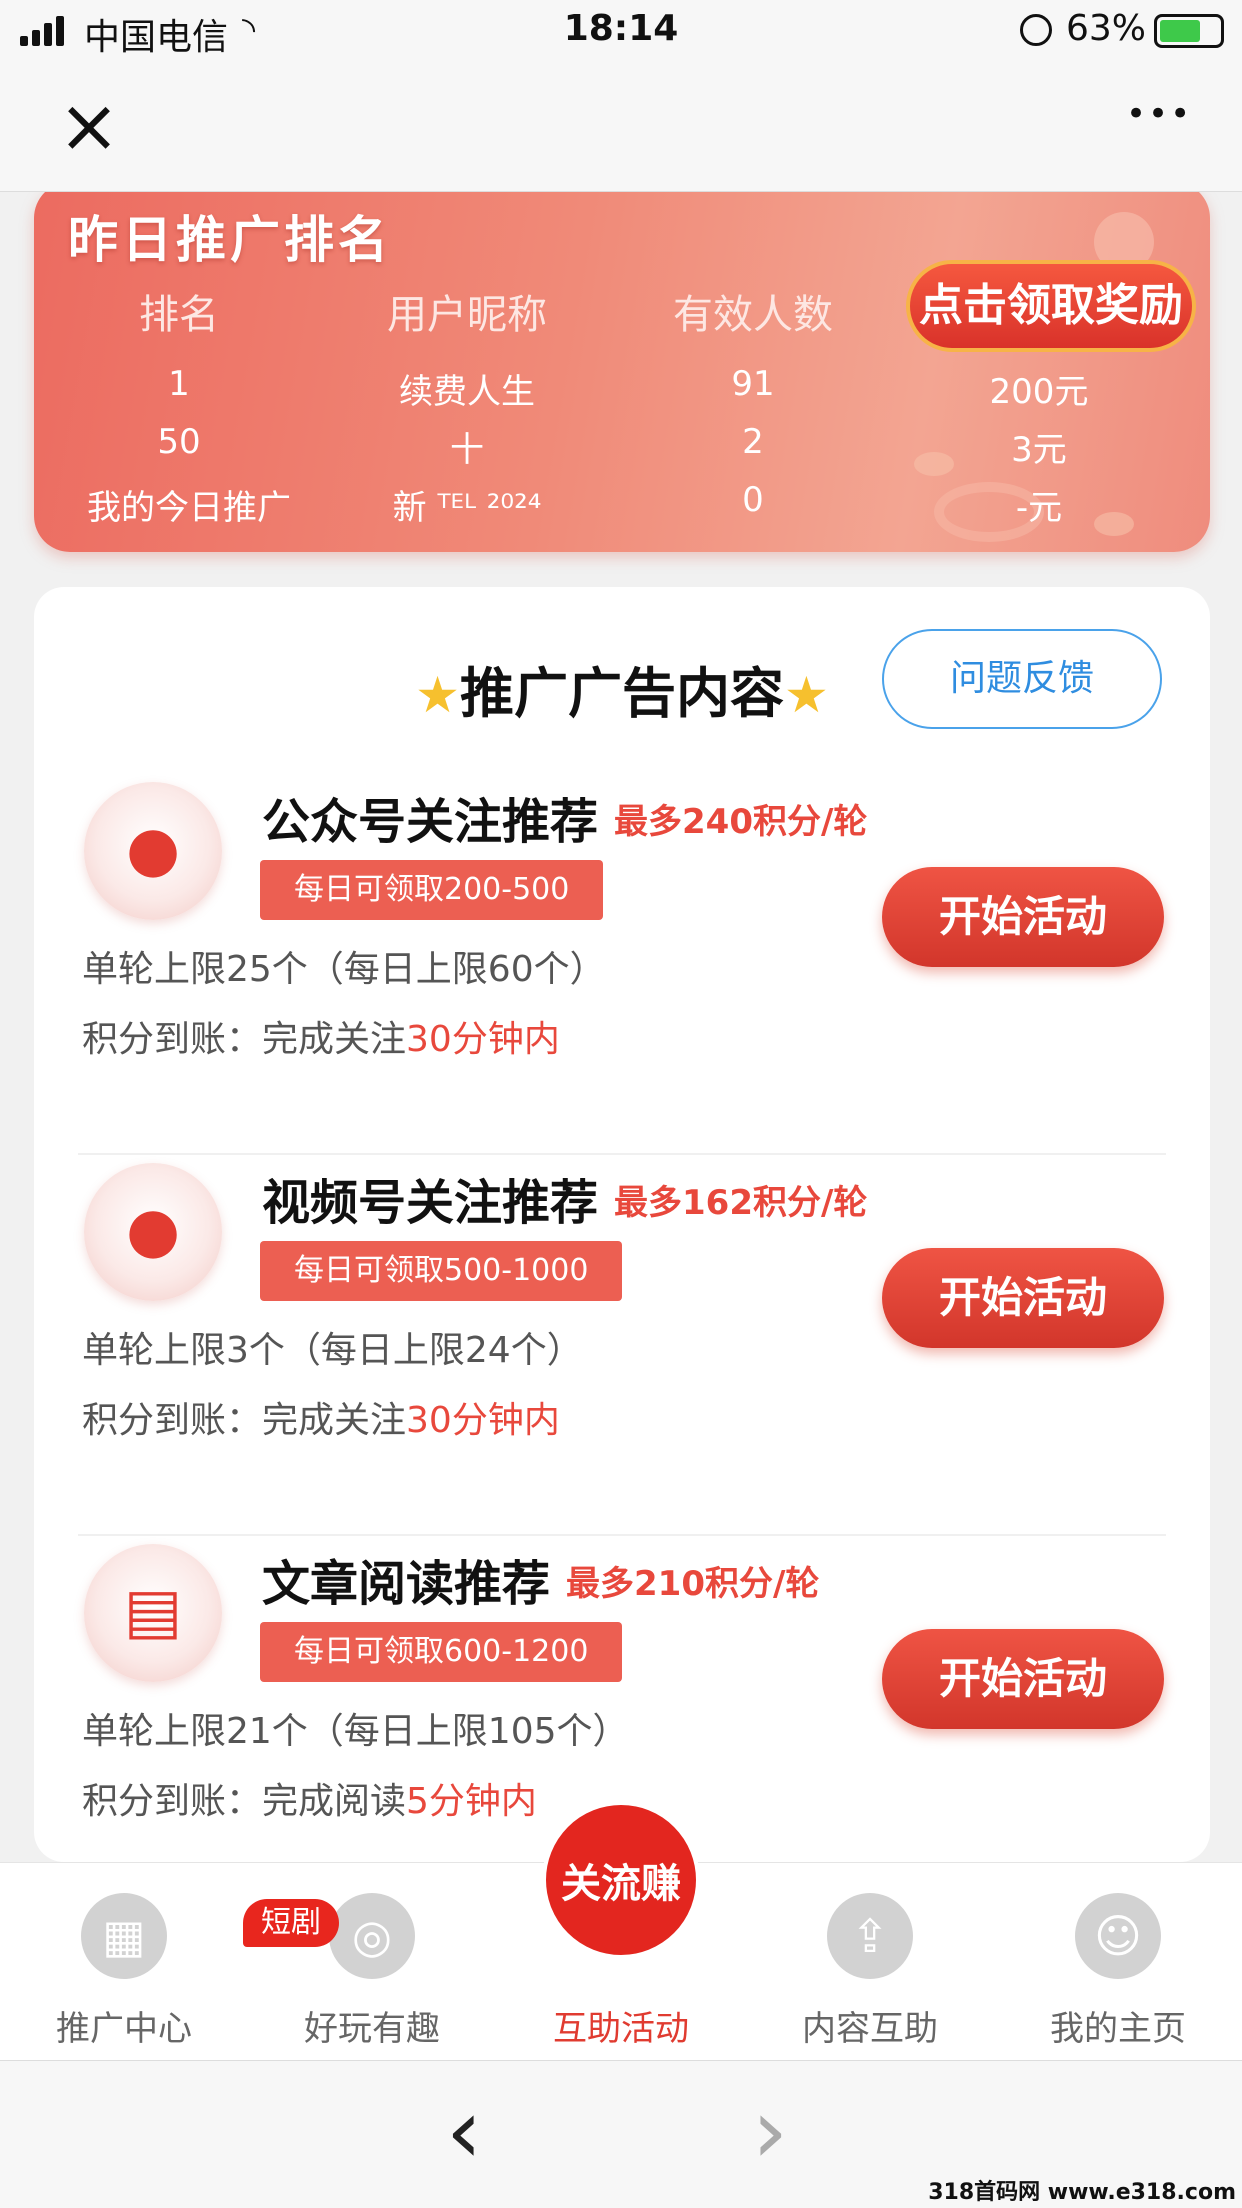 This screenshot has width=1242, height=2208. I want to click on book-icon: ▤, so click(153, 1613).